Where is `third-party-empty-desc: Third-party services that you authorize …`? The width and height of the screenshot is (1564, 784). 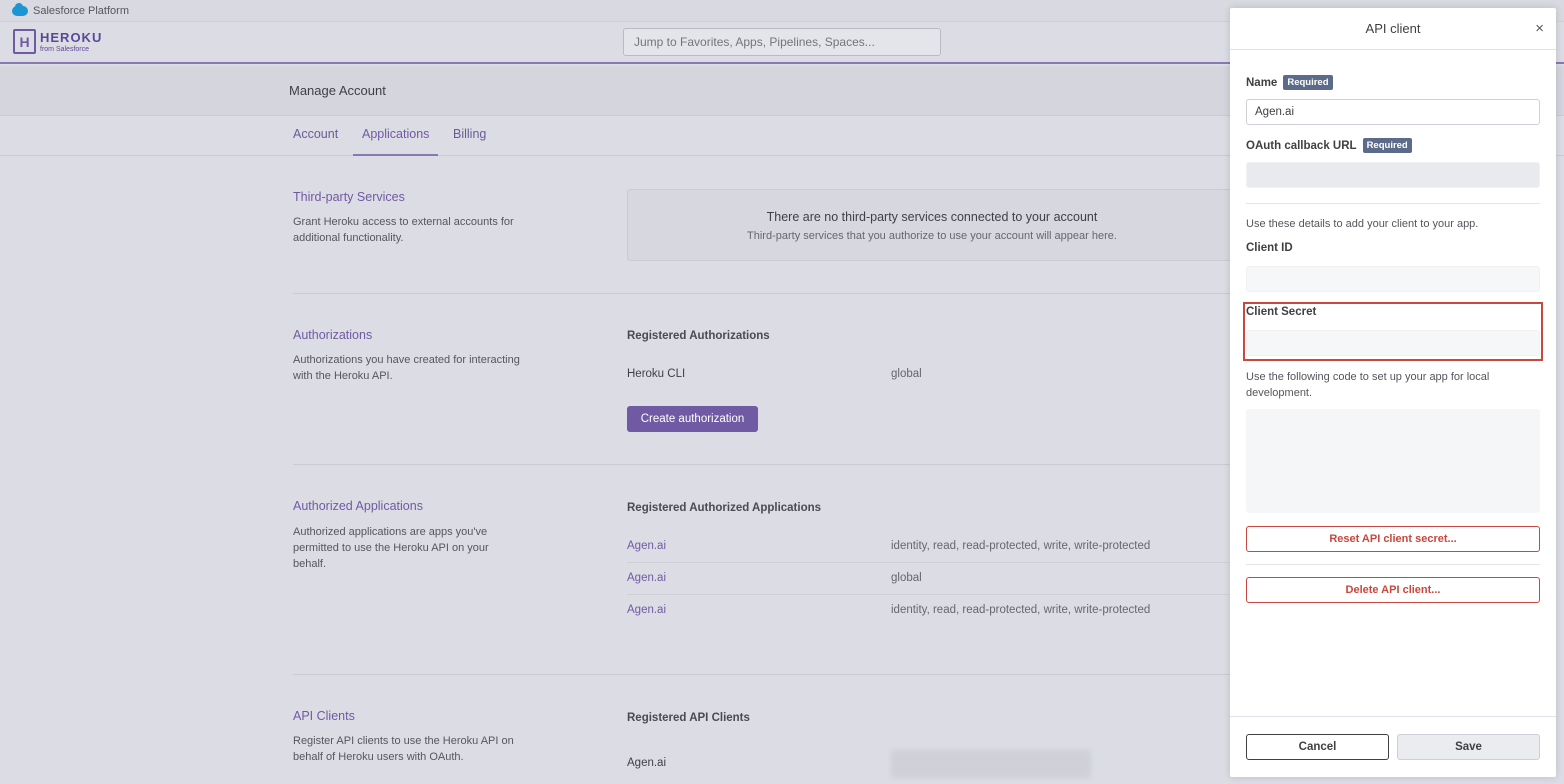
third-party-empty-desc: Third-party services that you authorize … is located at coordinates (932, 236).